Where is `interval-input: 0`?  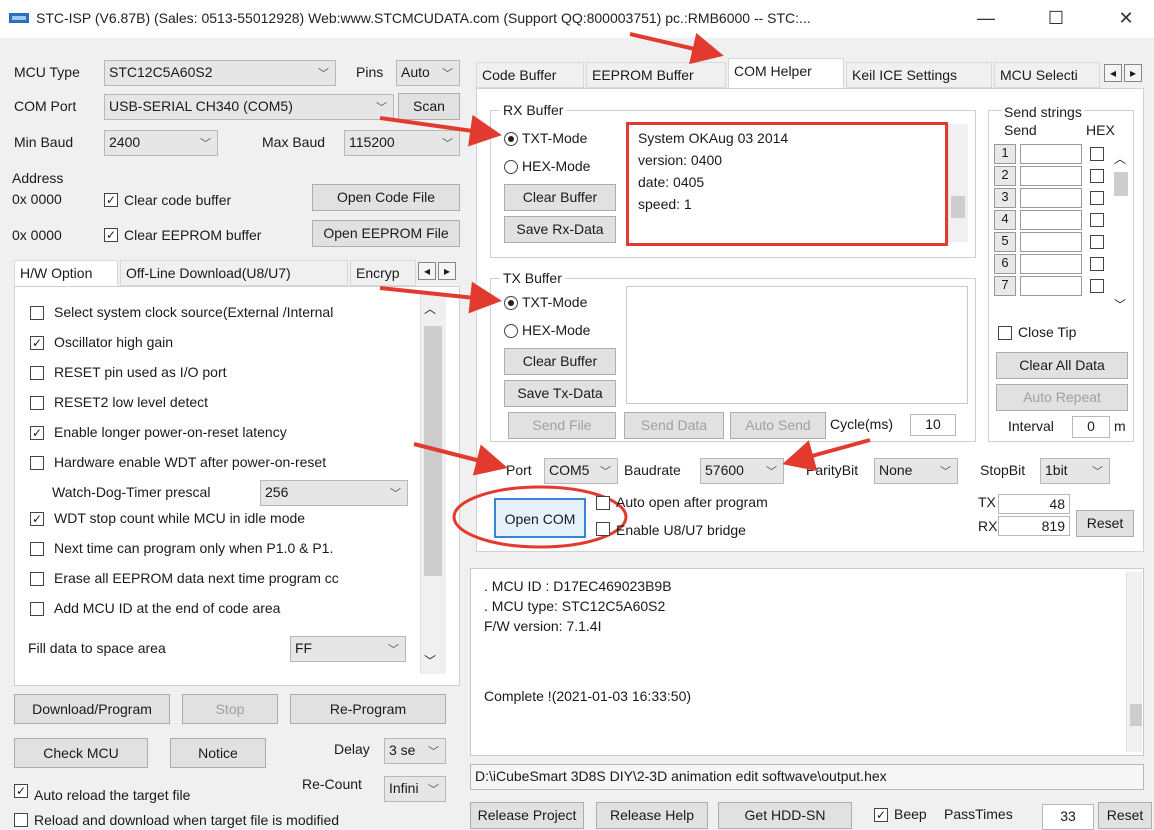
interval-input: 0 is located at coordinates (1091, 427).